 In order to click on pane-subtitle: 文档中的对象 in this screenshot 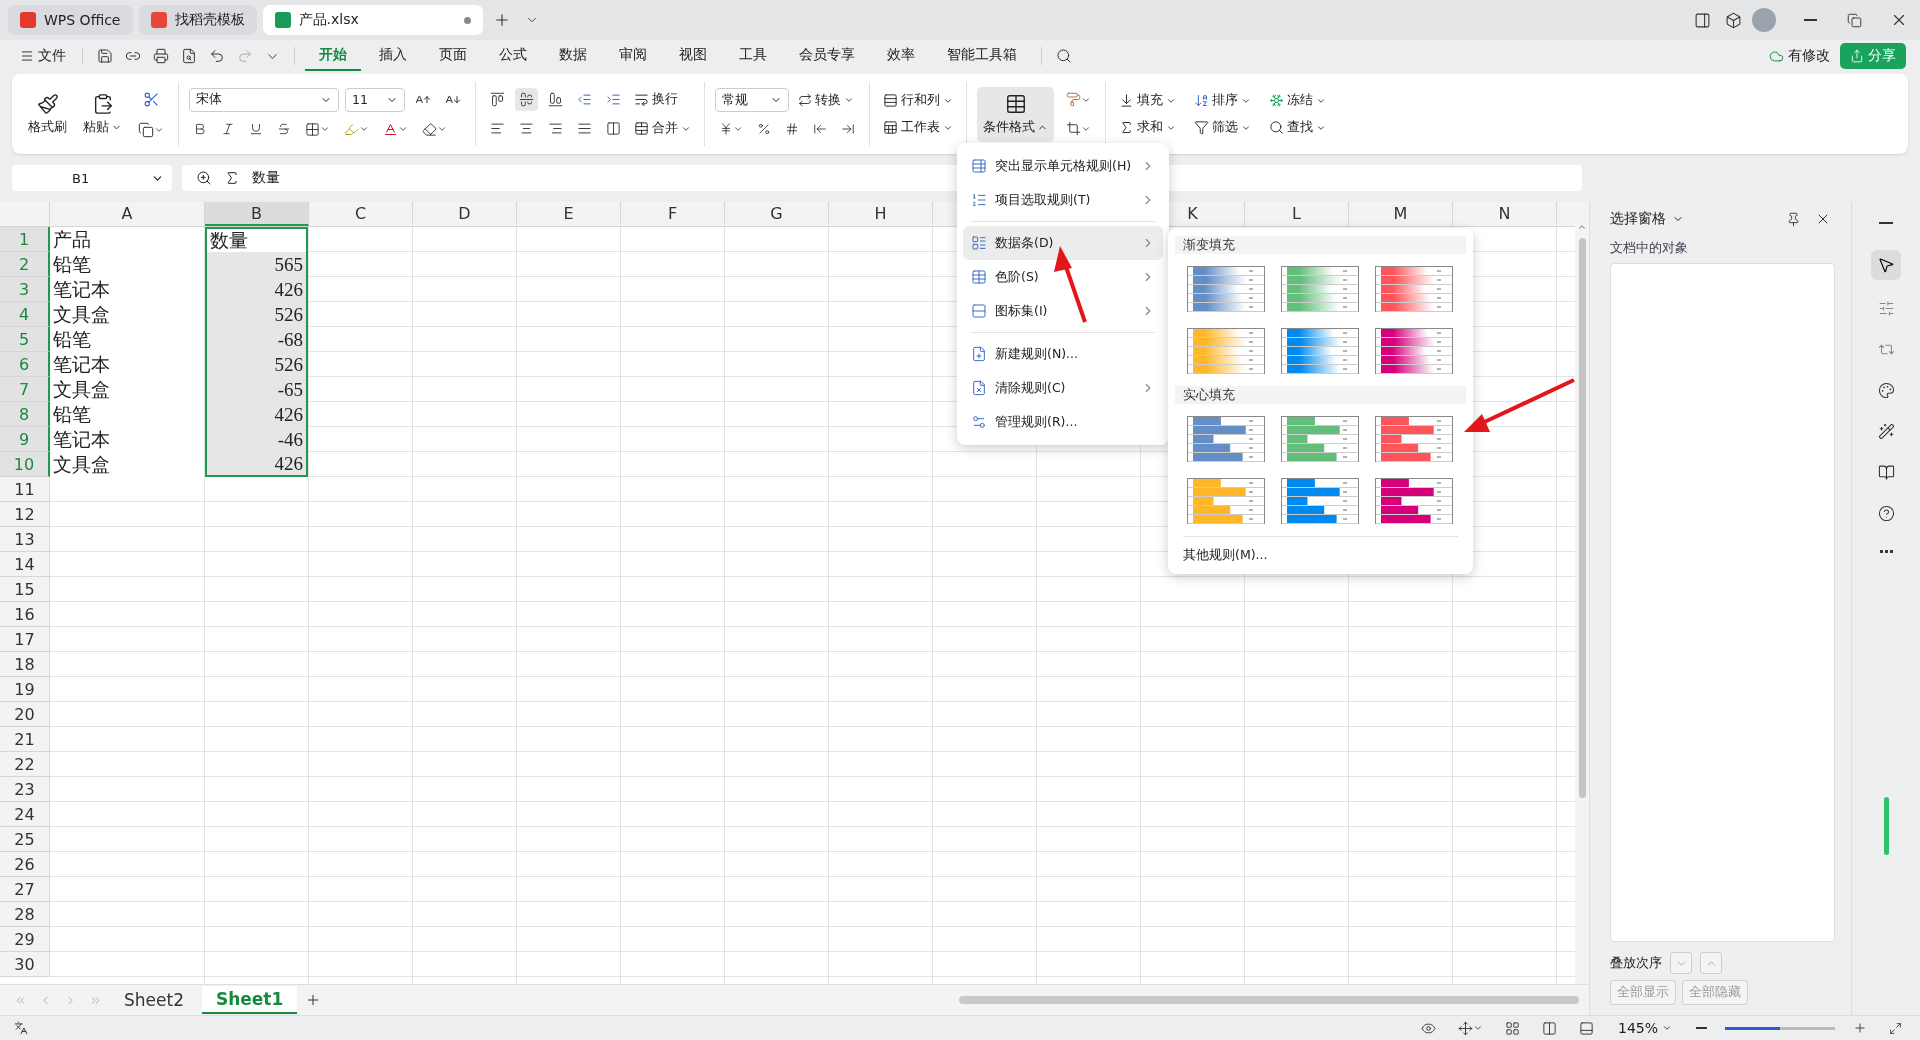, I will do `click(1650, 248)`.